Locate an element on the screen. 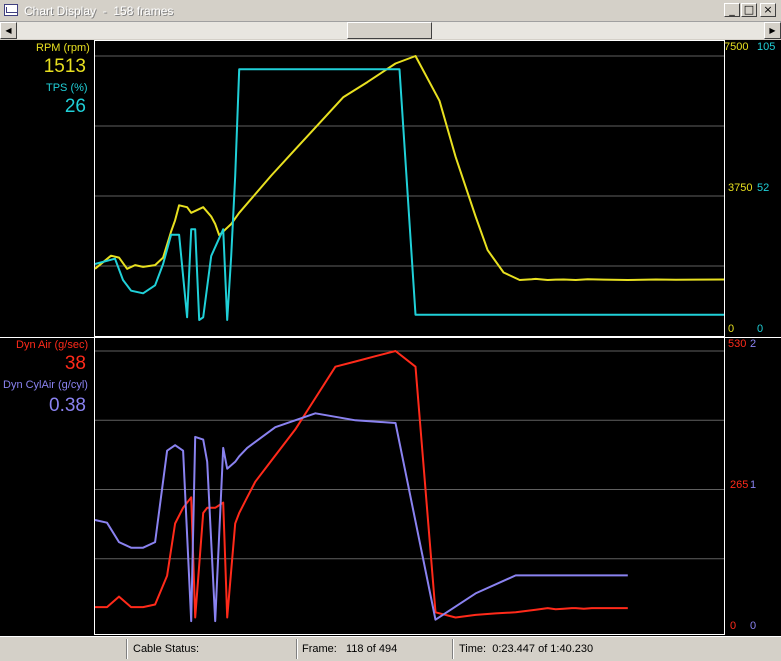  horizontal-scrollbar: ◀ ▶ is located at coordinates (390, 31).